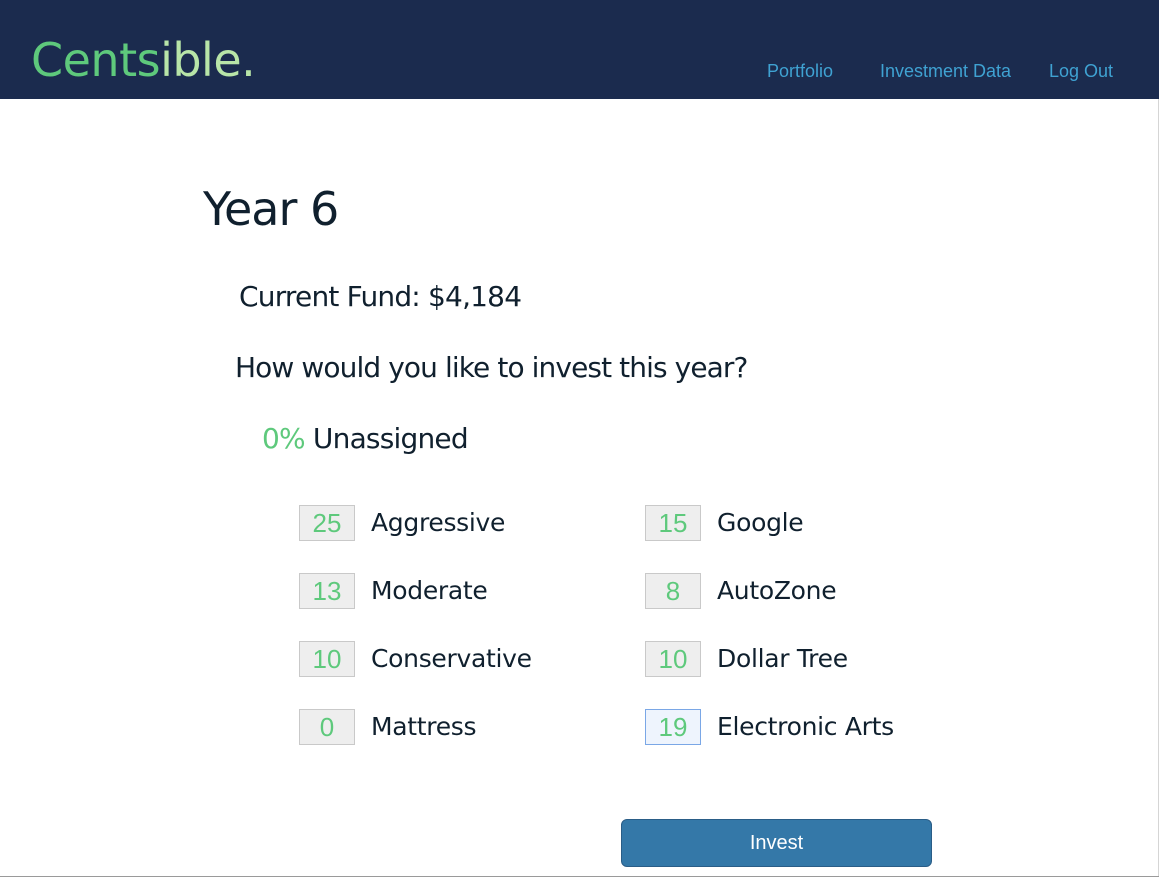  What do you see at coordinates (424, 726) in the screenshot?
I see `allocation-label-mattress: Mattress` at bounding box center [424, 726].